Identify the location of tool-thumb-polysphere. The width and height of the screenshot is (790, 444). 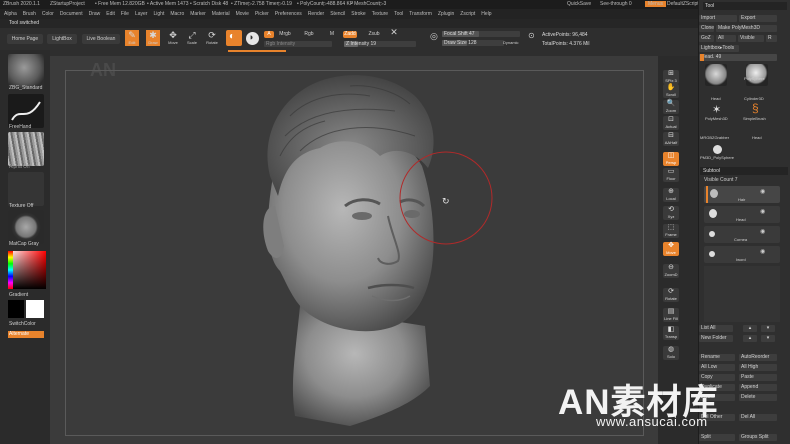
(757, 75).